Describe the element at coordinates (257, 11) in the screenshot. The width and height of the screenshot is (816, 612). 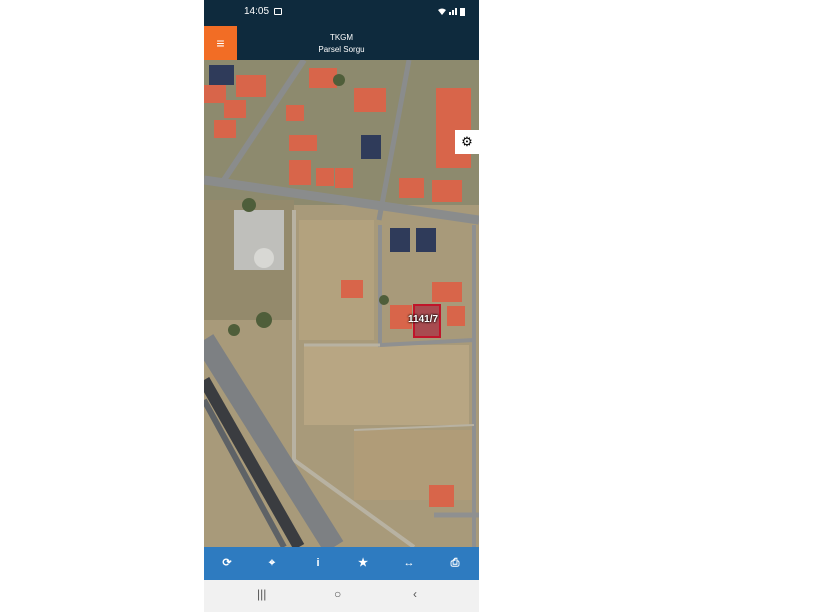
I see `status-time: 14:05` at that location.